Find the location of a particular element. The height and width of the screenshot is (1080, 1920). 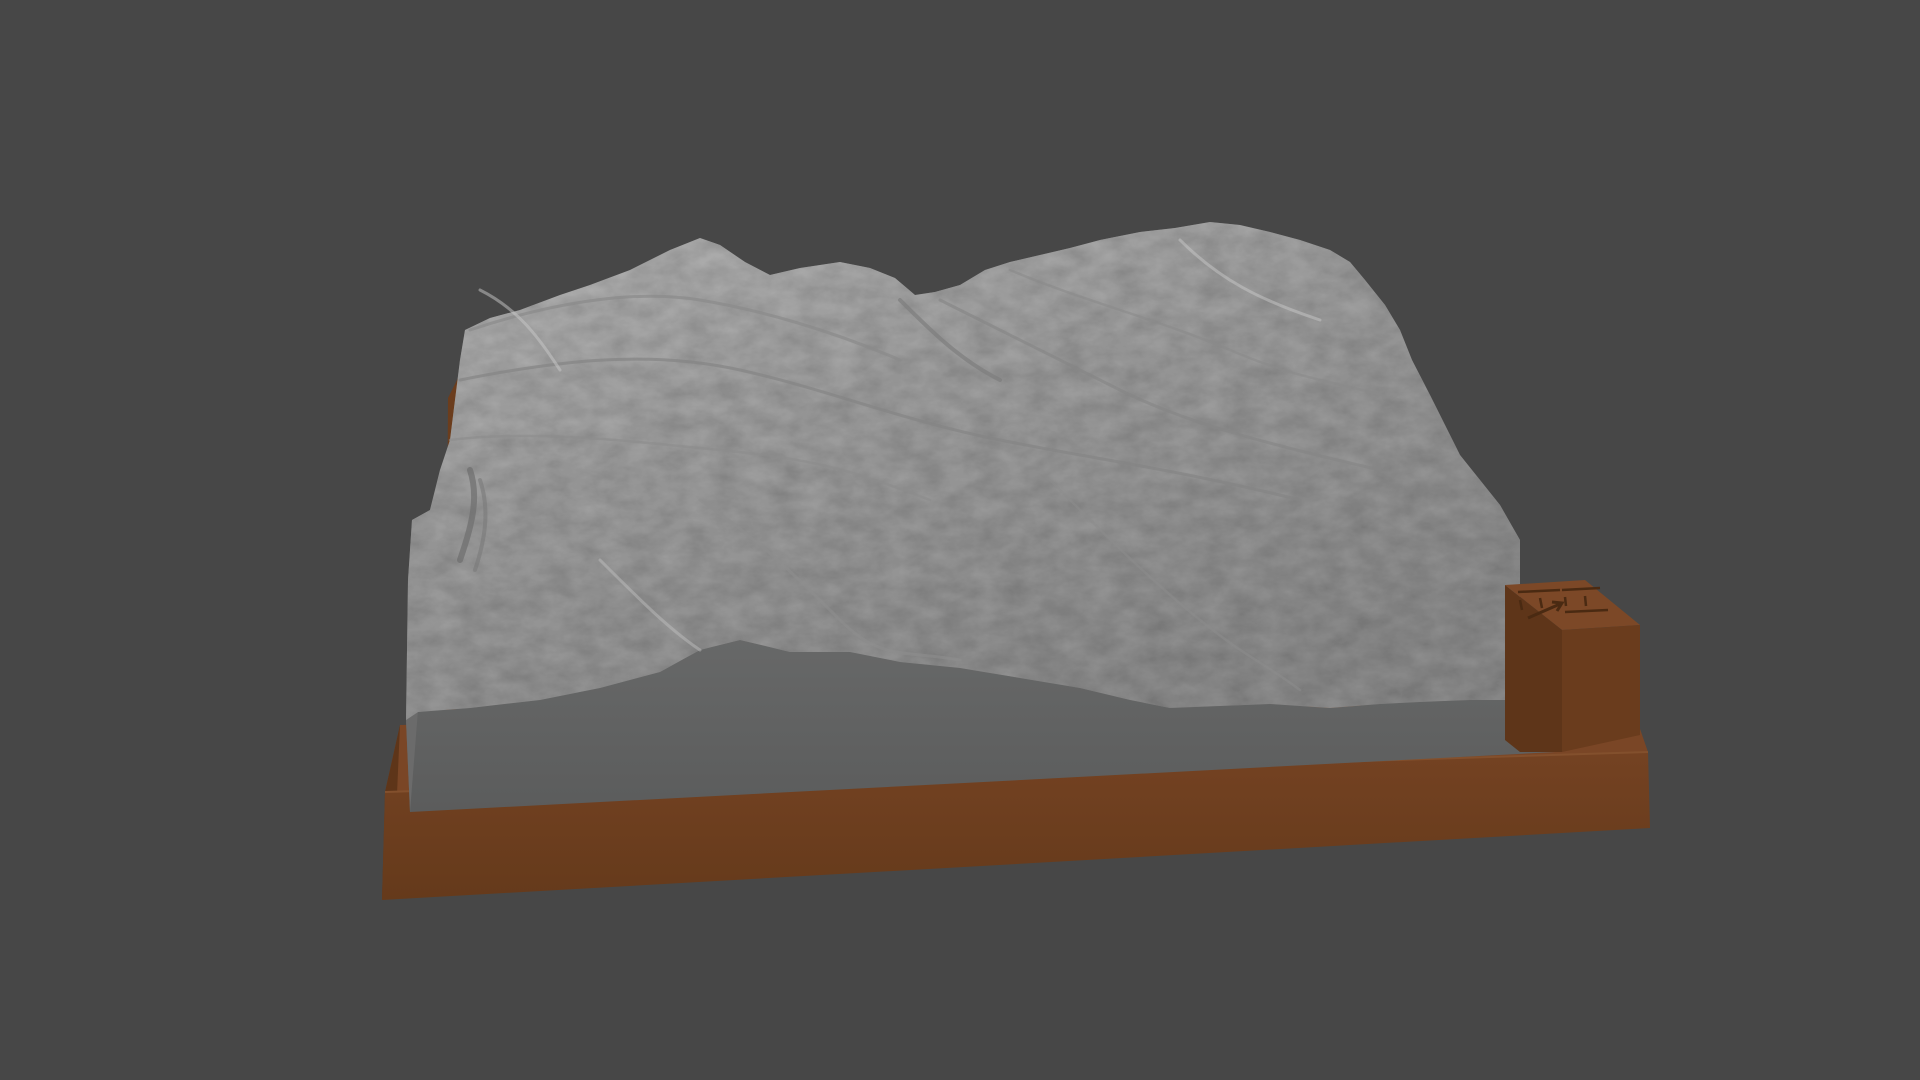

map-marker-block is located at coordinates (1572, 666).